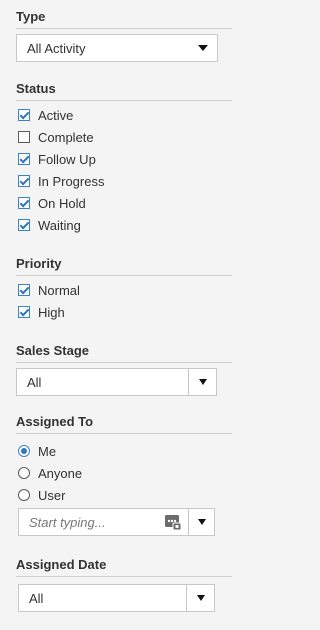 The width and height of the screenshot is (320, 630). What do you see at coordinates (59, 225) in the screenshot?
I see `status-option-label: Waiting` at bounding box center [59, 225].